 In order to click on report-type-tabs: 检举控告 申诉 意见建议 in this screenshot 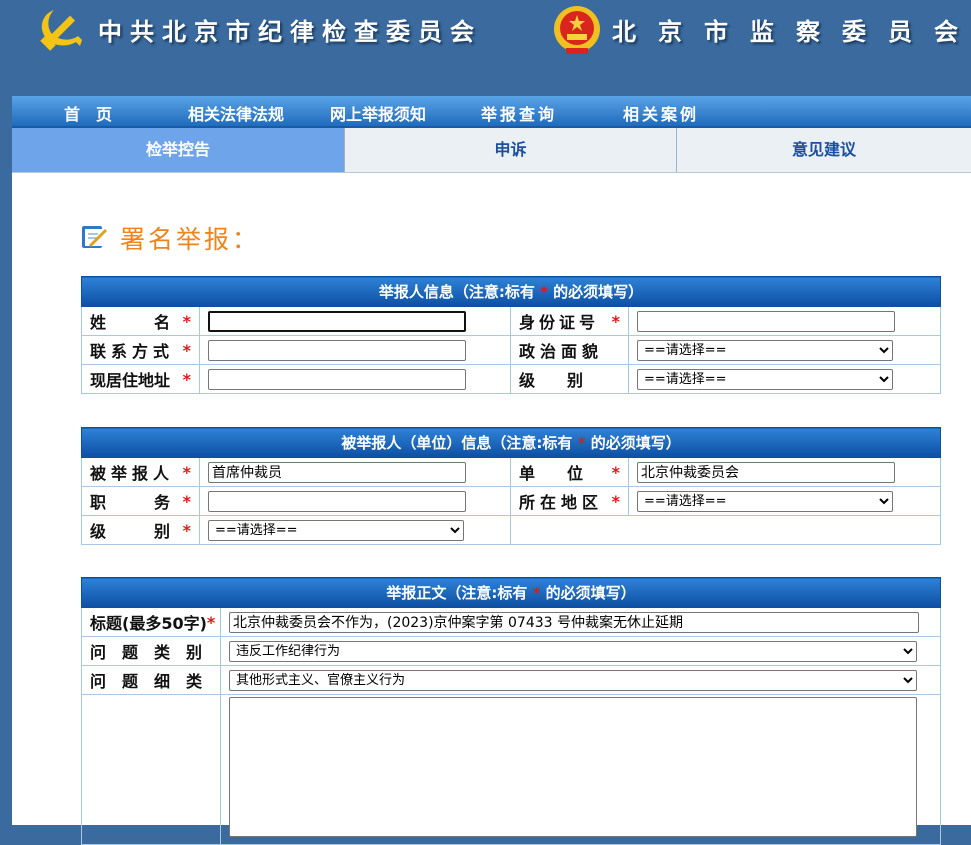, I will do `click(491, 150)`.